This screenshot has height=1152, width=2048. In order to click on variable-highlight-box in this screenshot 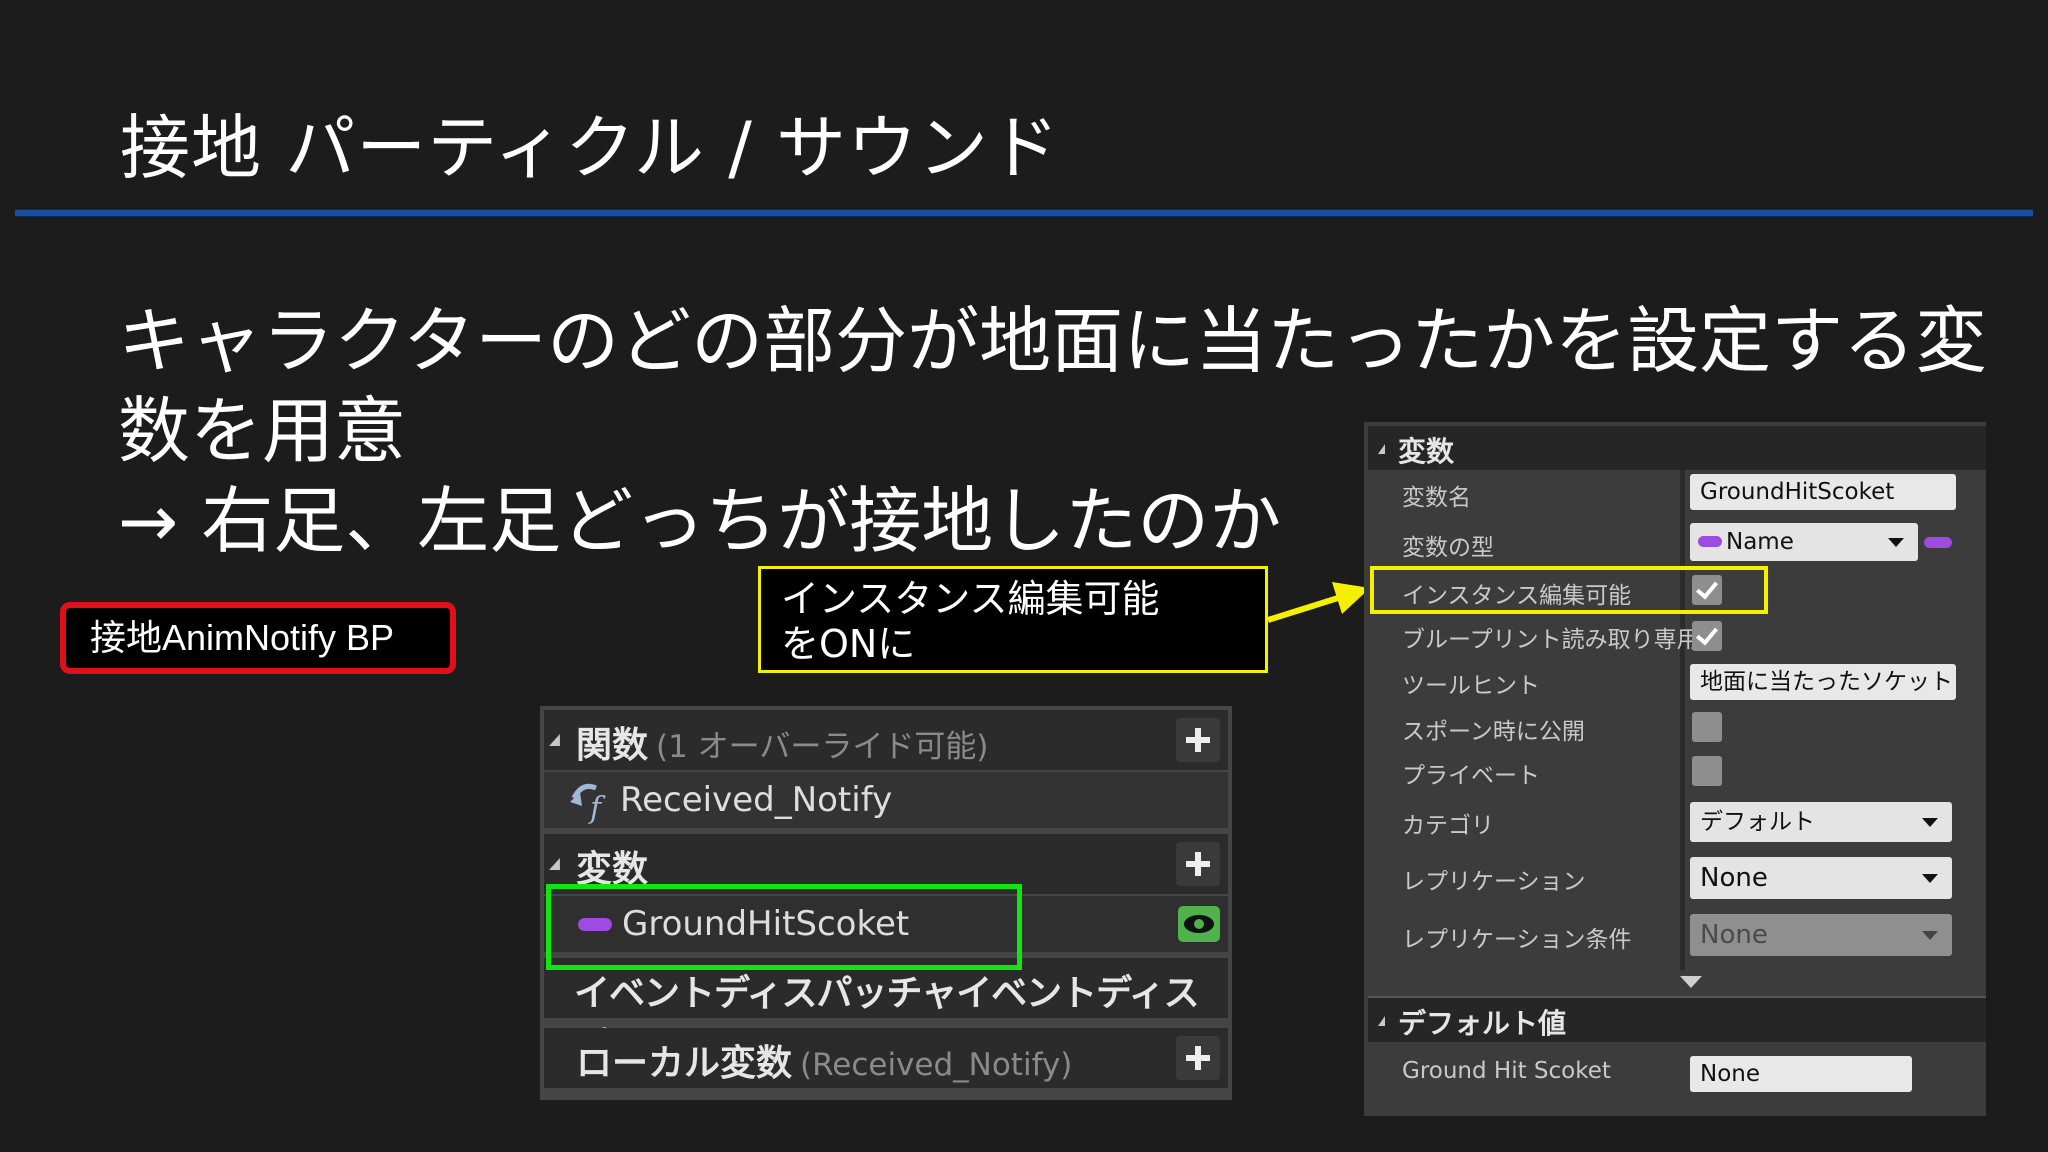, I will do `click(784, 927)`.